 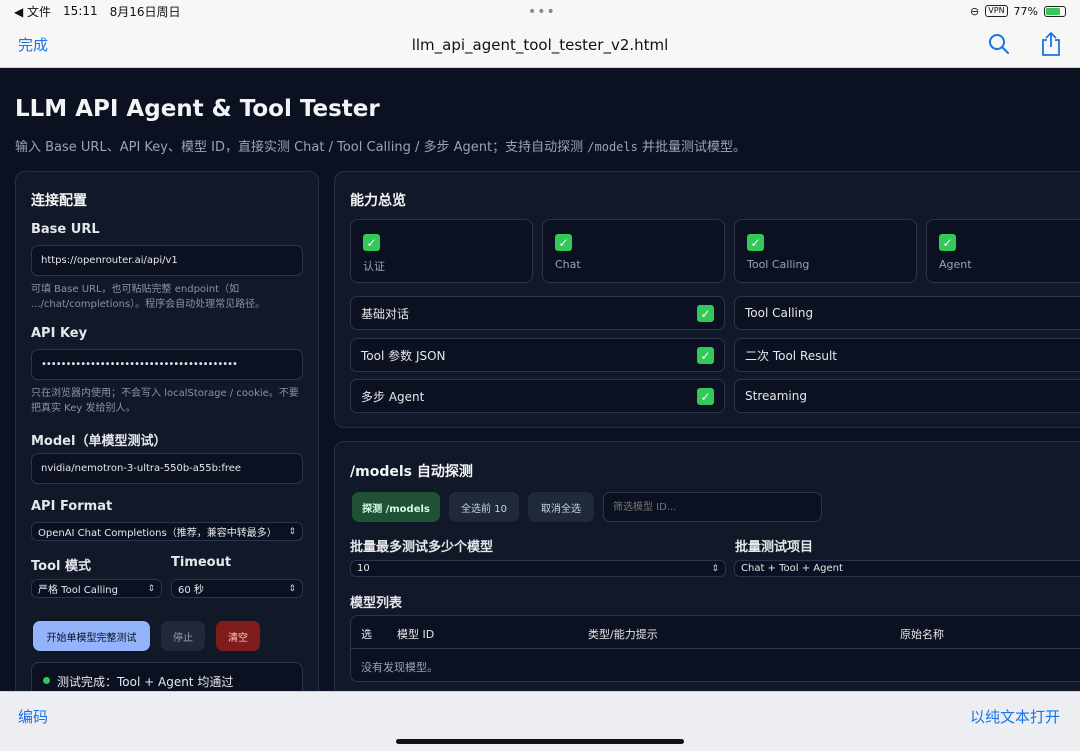 I want to click on open-plain-text-button: 以纯文本打开, so click(x=1015, y=716).